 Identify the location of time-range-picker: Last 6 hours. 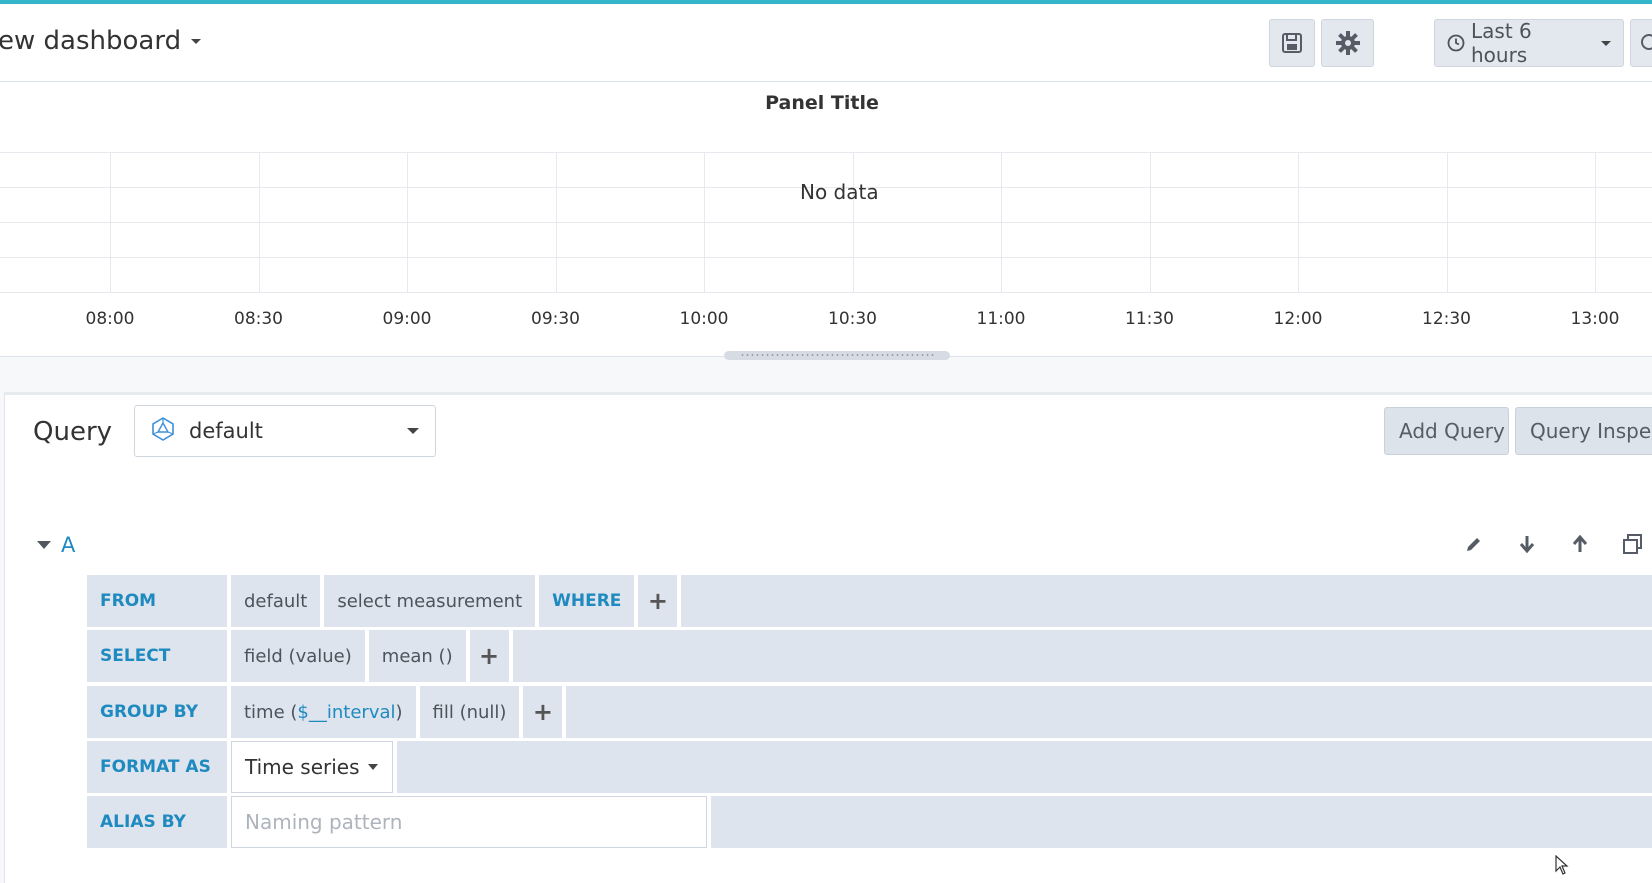
(1529, 43).